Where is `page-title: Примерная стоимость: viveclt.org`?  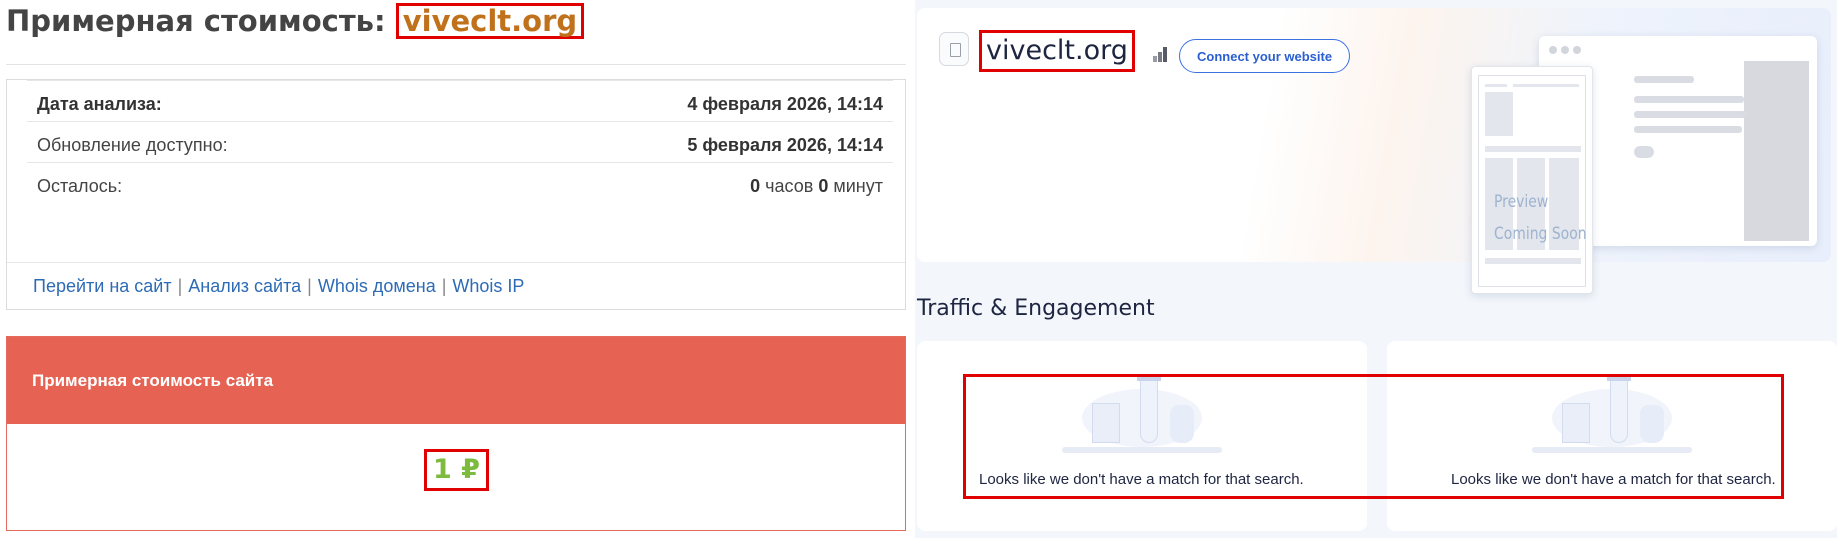 page-title: Примерная стоимость: viveclt.org is located at coordinates (295, 21).